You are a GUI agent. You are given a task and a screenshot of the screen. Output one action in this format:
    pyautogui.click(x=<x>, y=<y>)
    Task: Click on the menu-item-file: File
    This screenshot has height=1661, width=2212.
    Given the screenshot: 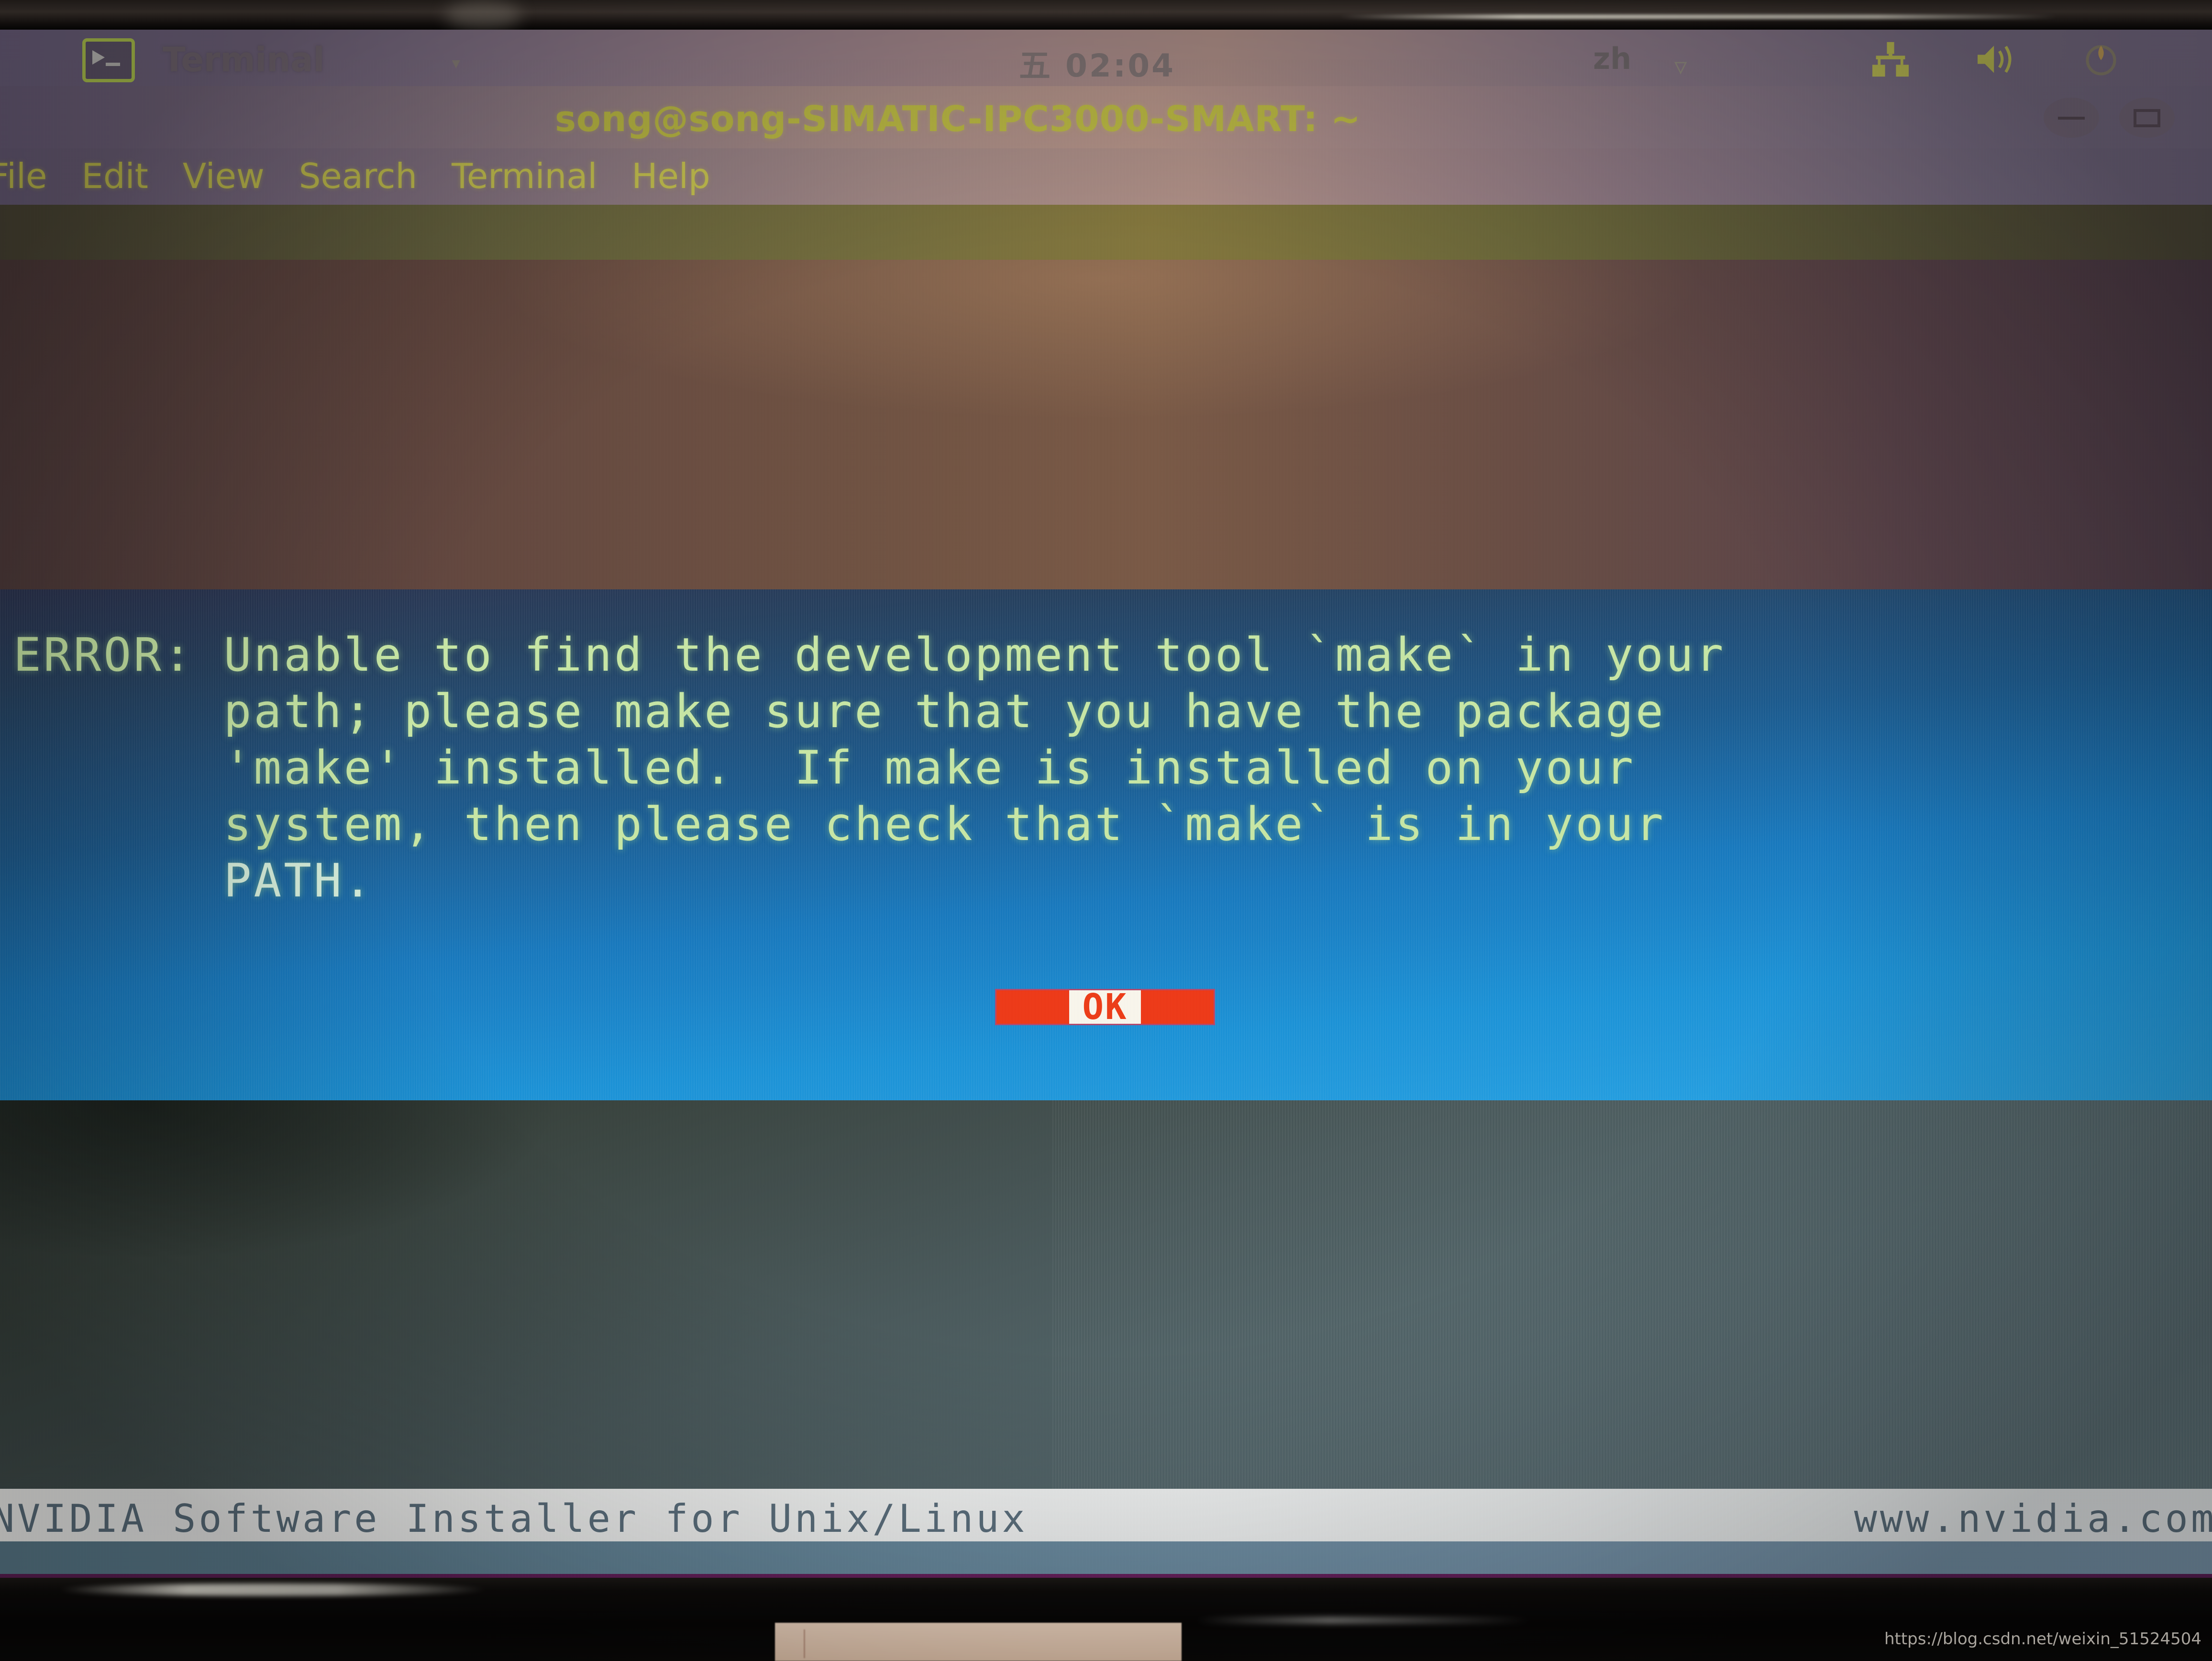 What is the action you would take?
    pyautogui.click(x=23, y=176)
    